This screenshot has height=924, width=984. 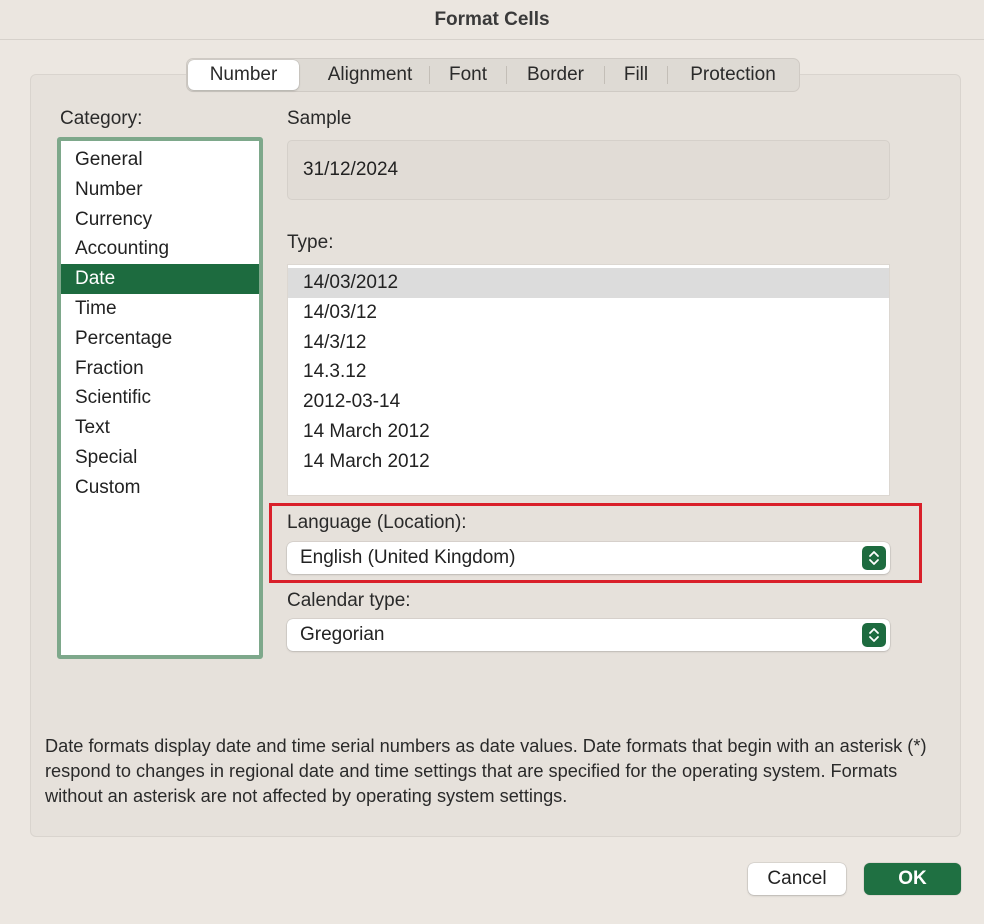 I want to click on category-item-special: Special, so click(x=160, y=458).